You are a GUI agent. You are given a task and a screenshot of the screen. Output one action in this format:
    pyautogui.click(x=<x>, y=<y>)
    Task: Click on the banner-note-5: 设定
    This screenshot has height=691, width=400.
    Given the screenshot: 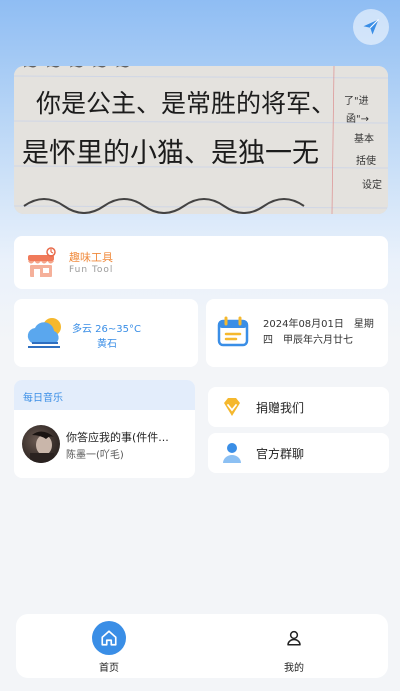 What is the action you would take?
    pyautogui.click(x=372, y=184)
    